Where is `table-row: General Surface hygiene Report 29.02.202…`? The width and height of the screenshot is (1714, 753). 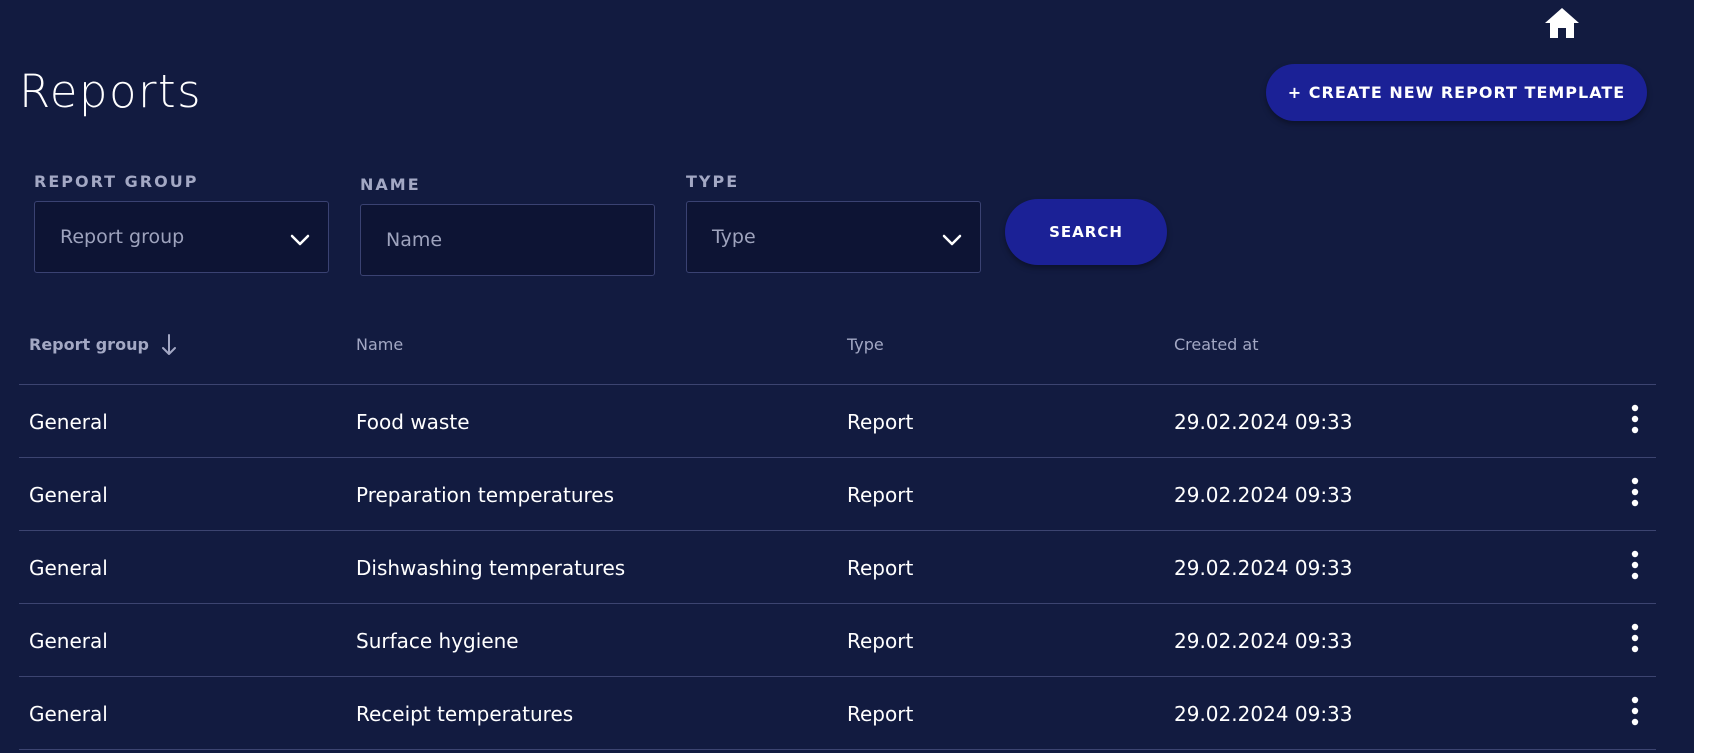 table-row: General Surface hygiene Report 29.02.202… is located at coordinates (837, 640).